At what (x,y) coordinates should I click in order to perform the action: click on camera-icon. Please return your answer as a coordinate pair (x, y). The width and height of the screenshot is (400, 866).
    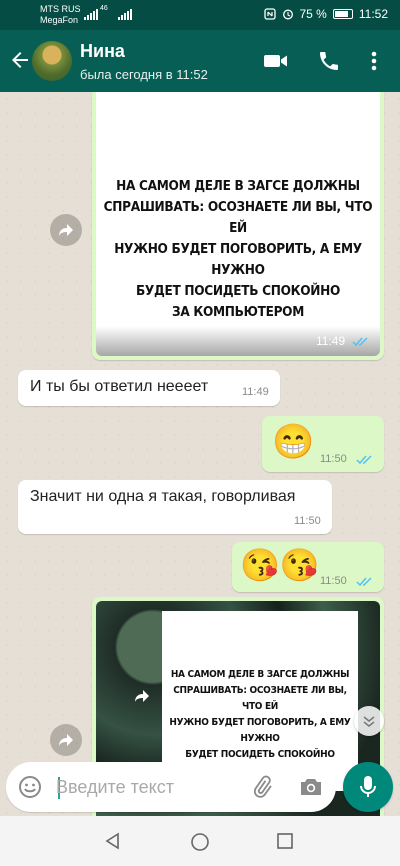
    Looking at the image, I should click on (311, 787).